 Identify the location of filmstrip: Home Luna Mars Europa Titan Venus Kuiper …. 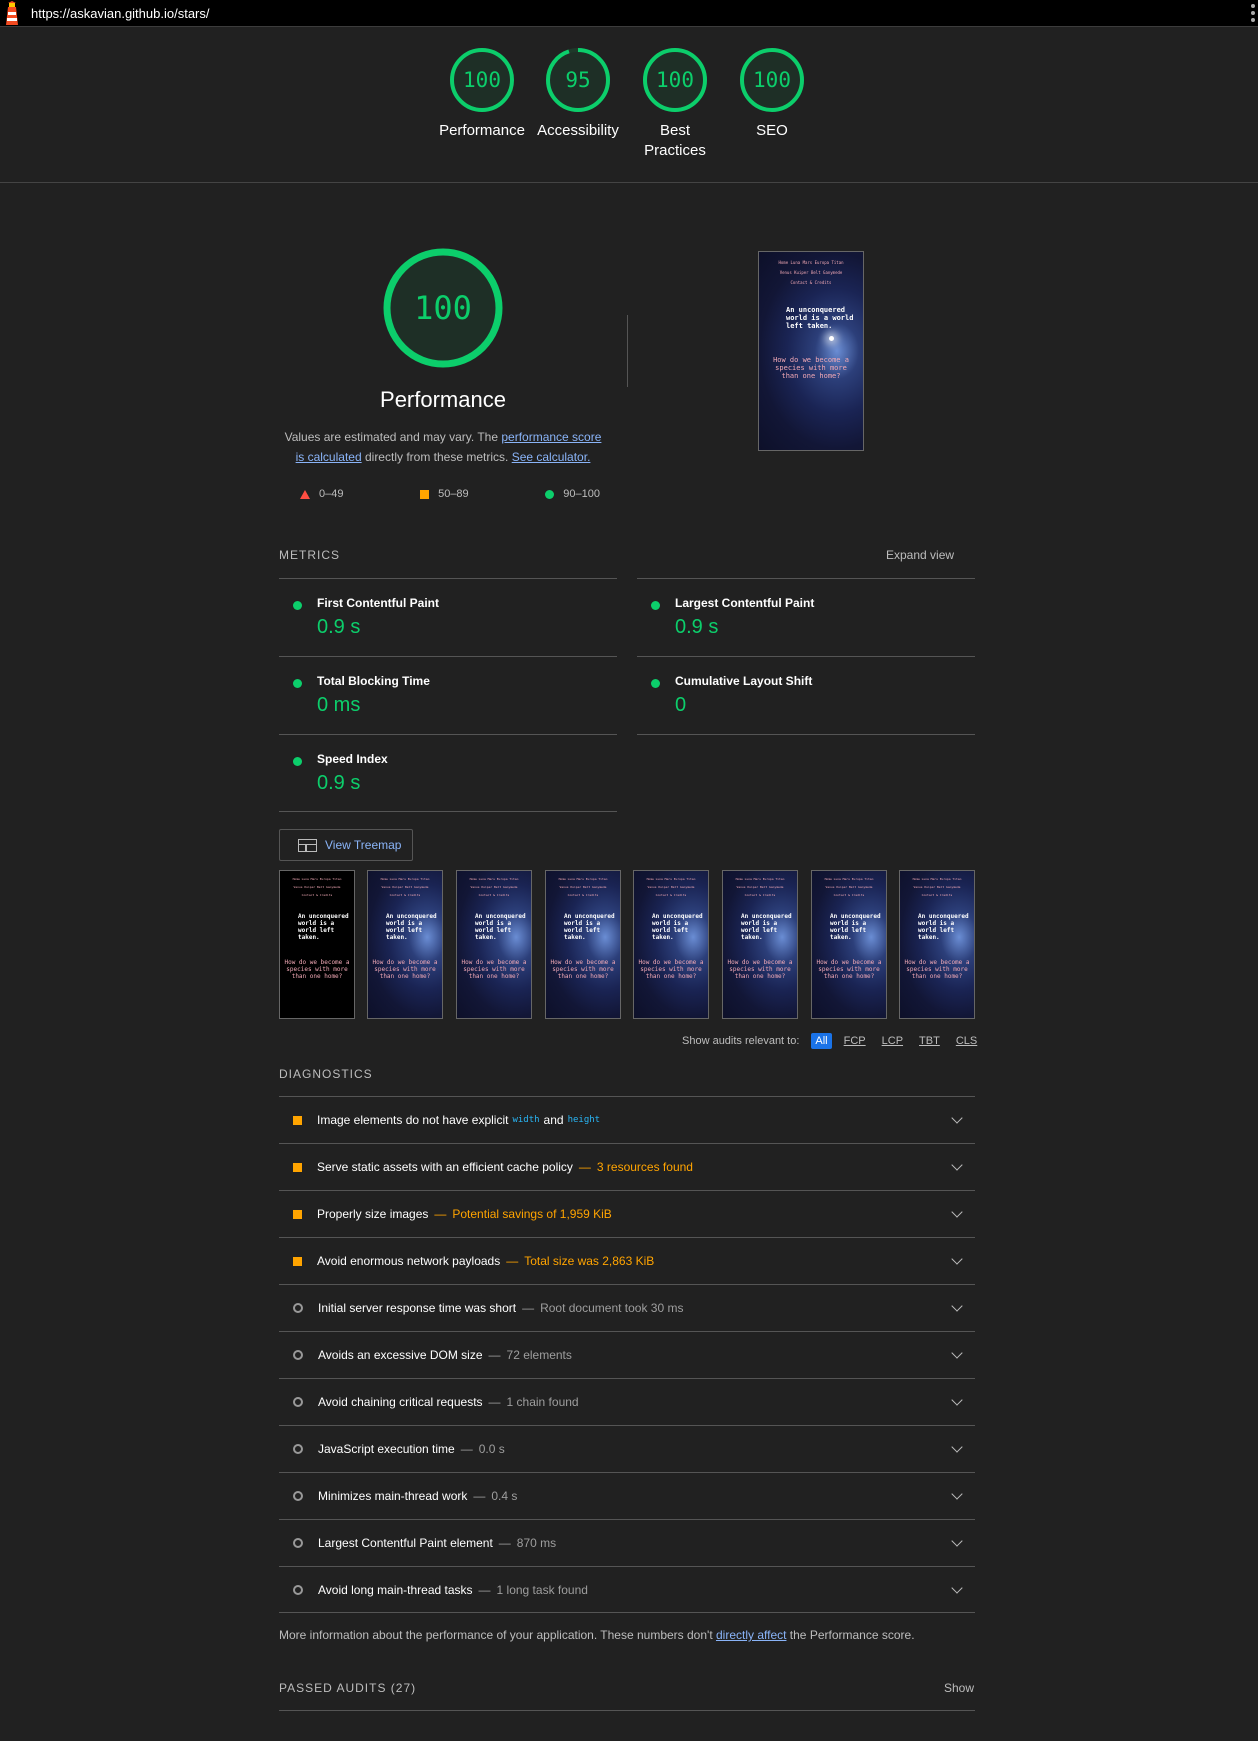
(627, 945).